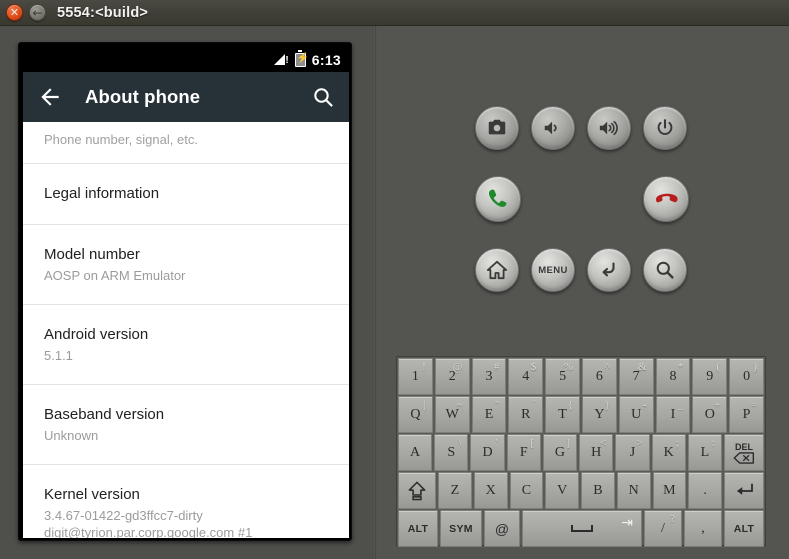 The image size is (789, 559). I want to click on keyboard-row-bottom-letters: Z X C V B N M ., so click(581, 490).